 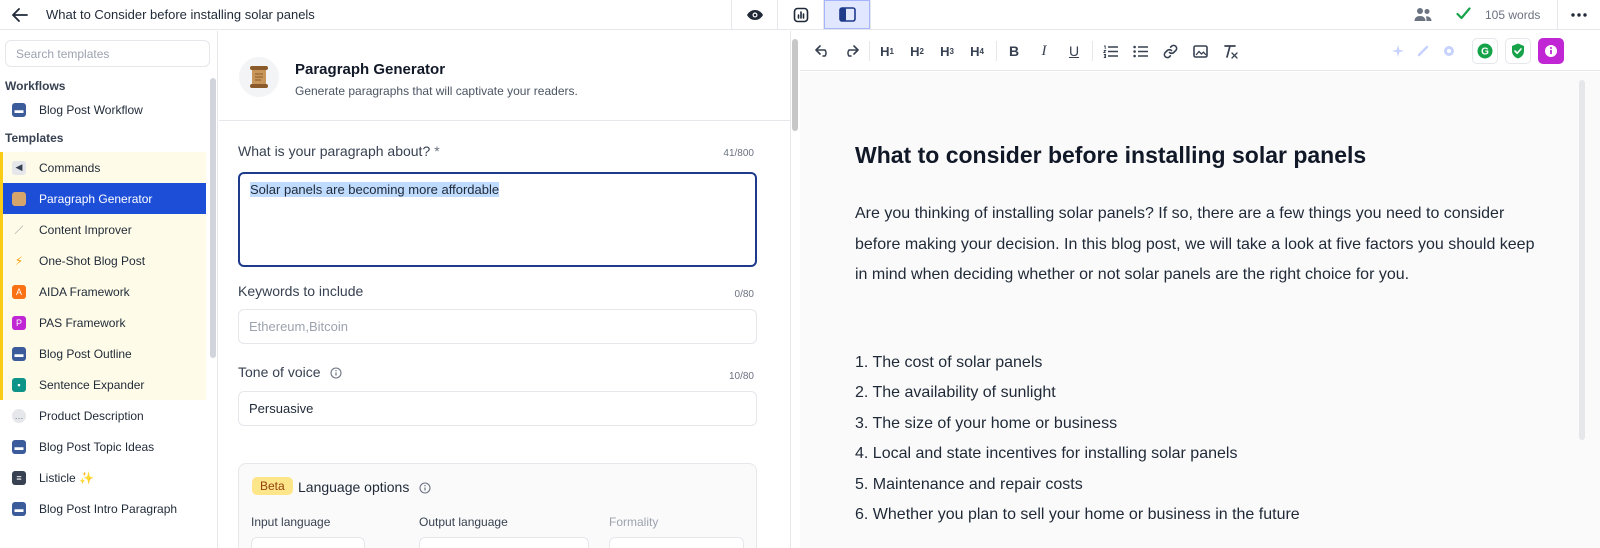 What do you see at coordinates (19, 260) in the screenshot?
I see `lightning-icon: ⚡` at bounding box center [19, 260].